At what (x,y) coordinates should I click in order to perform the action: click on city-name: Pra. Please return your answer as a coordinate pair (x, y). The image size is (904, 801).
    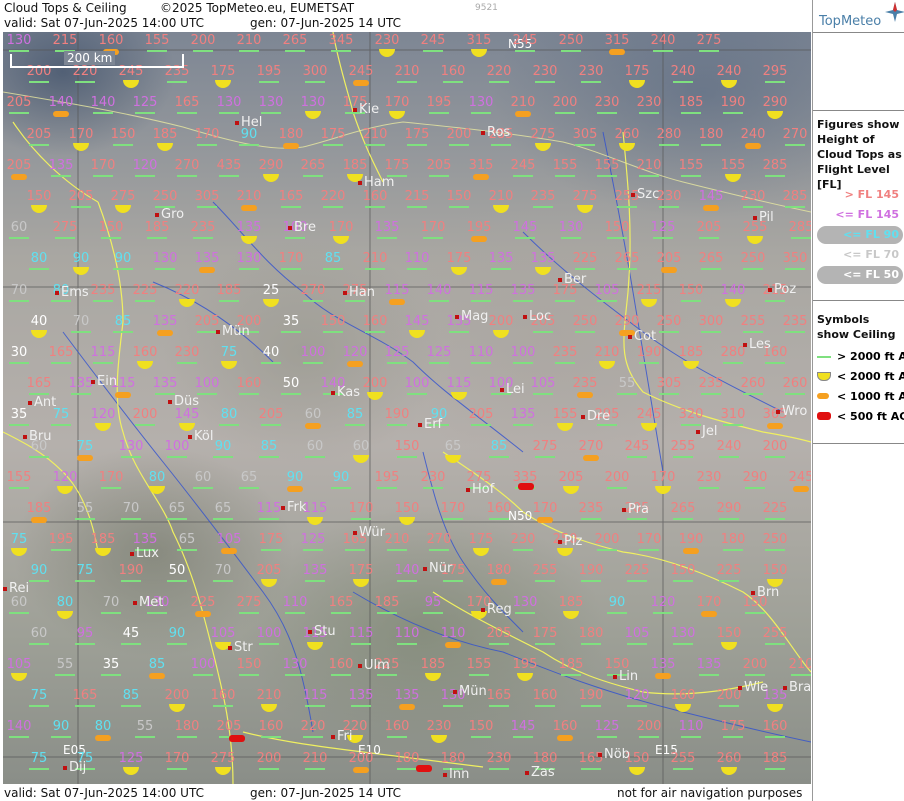
    Looking at the image, I should click on (638, 509).